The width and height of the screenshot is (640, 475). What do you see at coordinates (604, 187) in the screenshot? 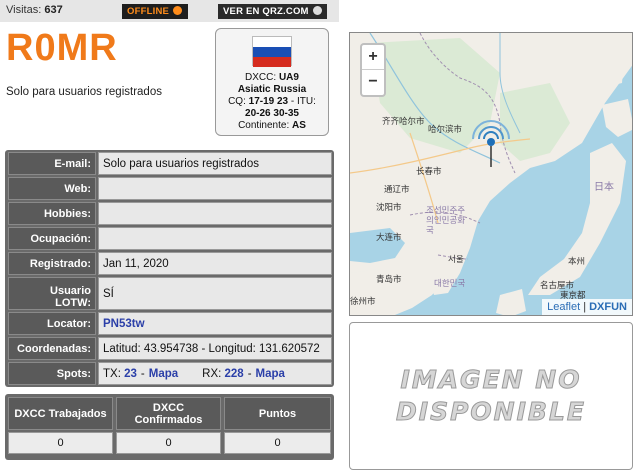
I see `map-country-label: 日本` at bounding box center [604, 187].